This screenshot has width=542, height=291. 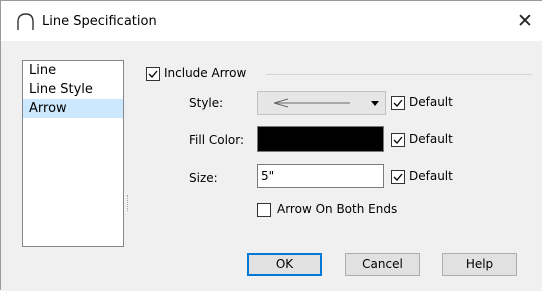 I want to click on fill-color-default-label: Default, so click(x=431, y=139).